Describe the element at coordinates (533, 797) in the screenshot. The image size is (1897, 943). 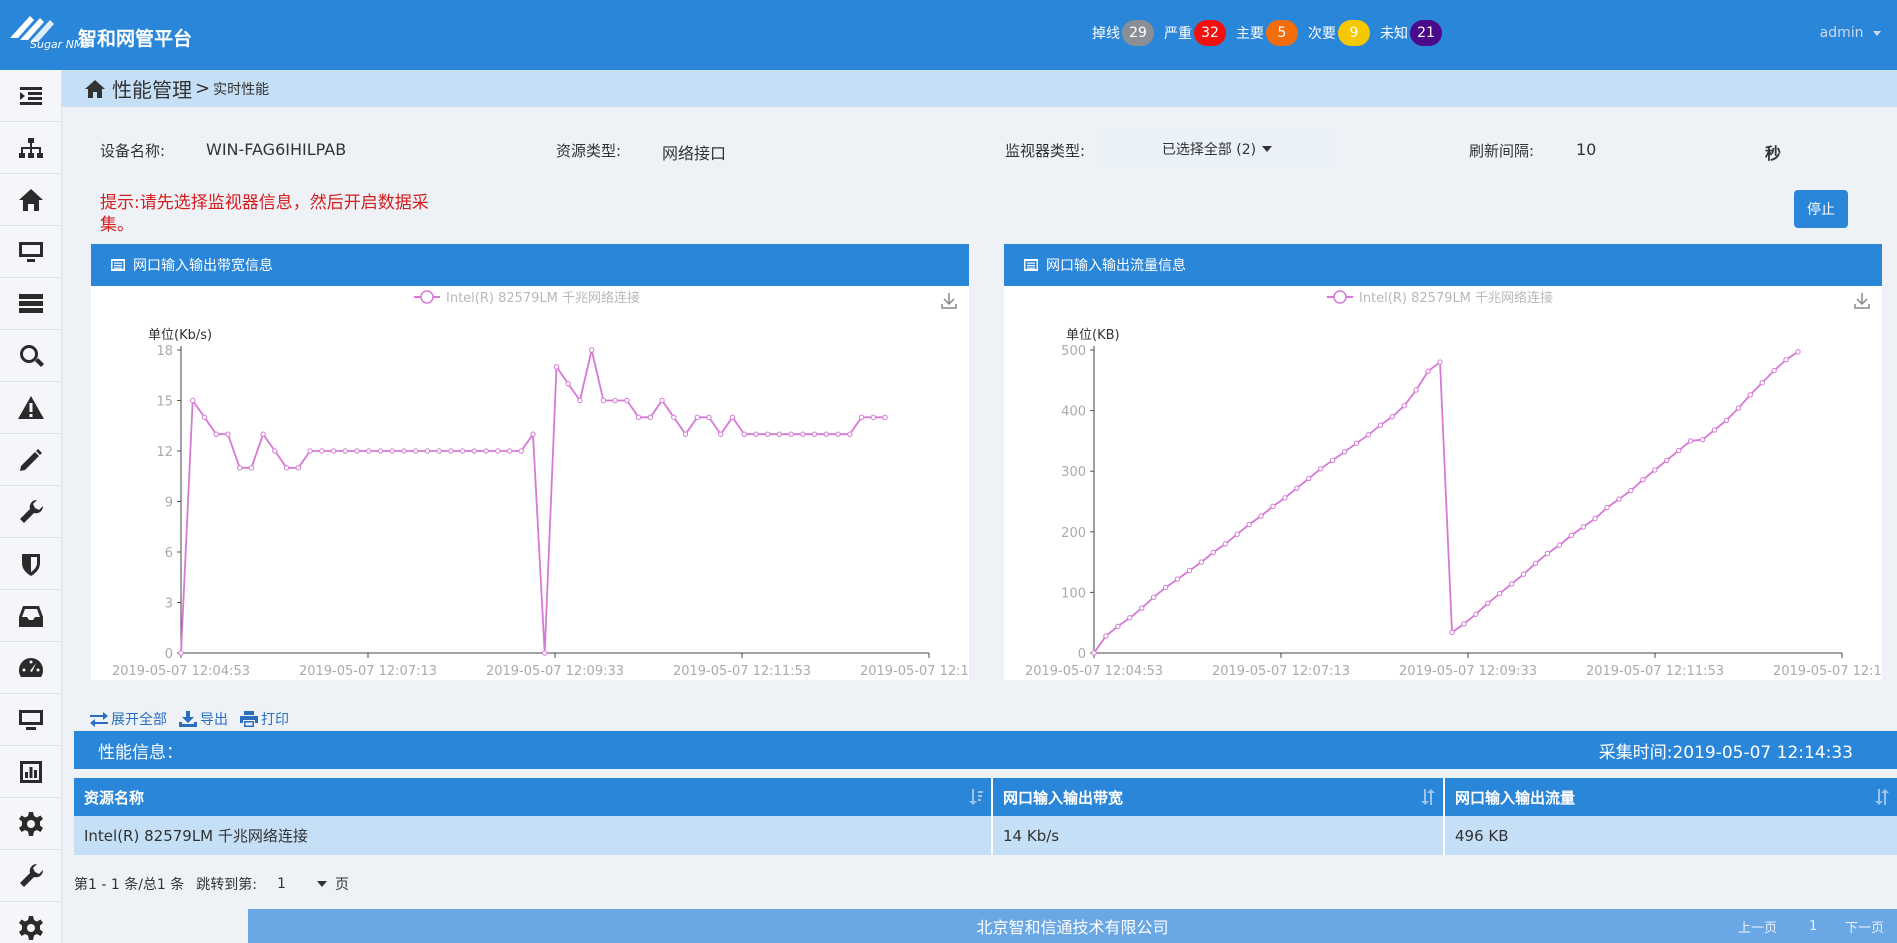
I see `column-resource-name: 资源名称` at that location.